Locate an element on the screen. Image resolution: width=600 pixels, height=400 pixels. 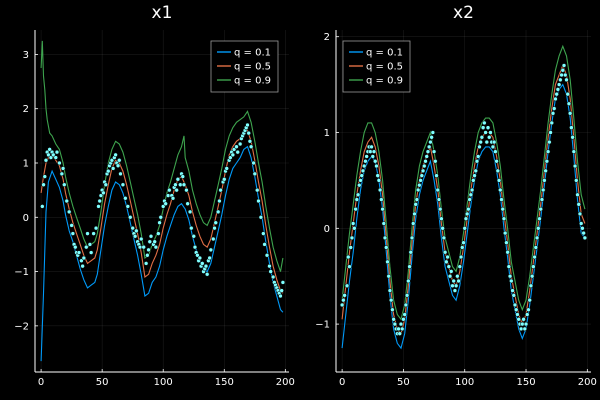
y-tick-label: 1 is located at coordinates (26, 164).